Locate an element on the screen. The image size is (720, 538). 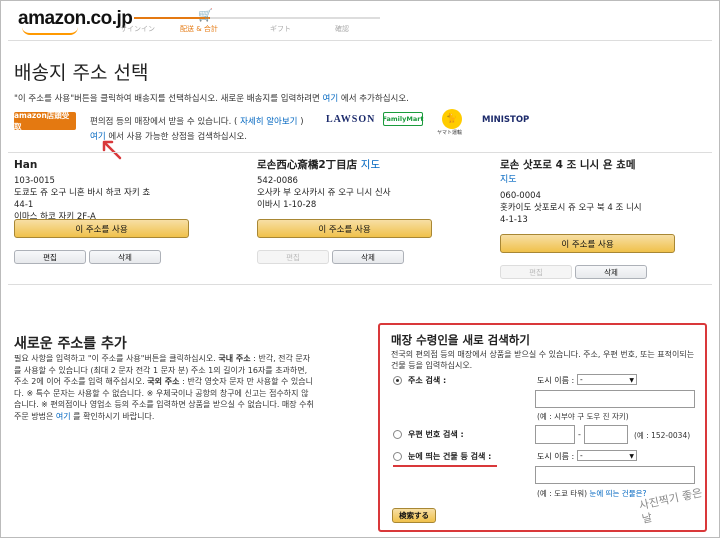
landmark-hint: (예 : 도쿄 타워) 눈에 띄는 건물은? is located at coordinates (591, 493).